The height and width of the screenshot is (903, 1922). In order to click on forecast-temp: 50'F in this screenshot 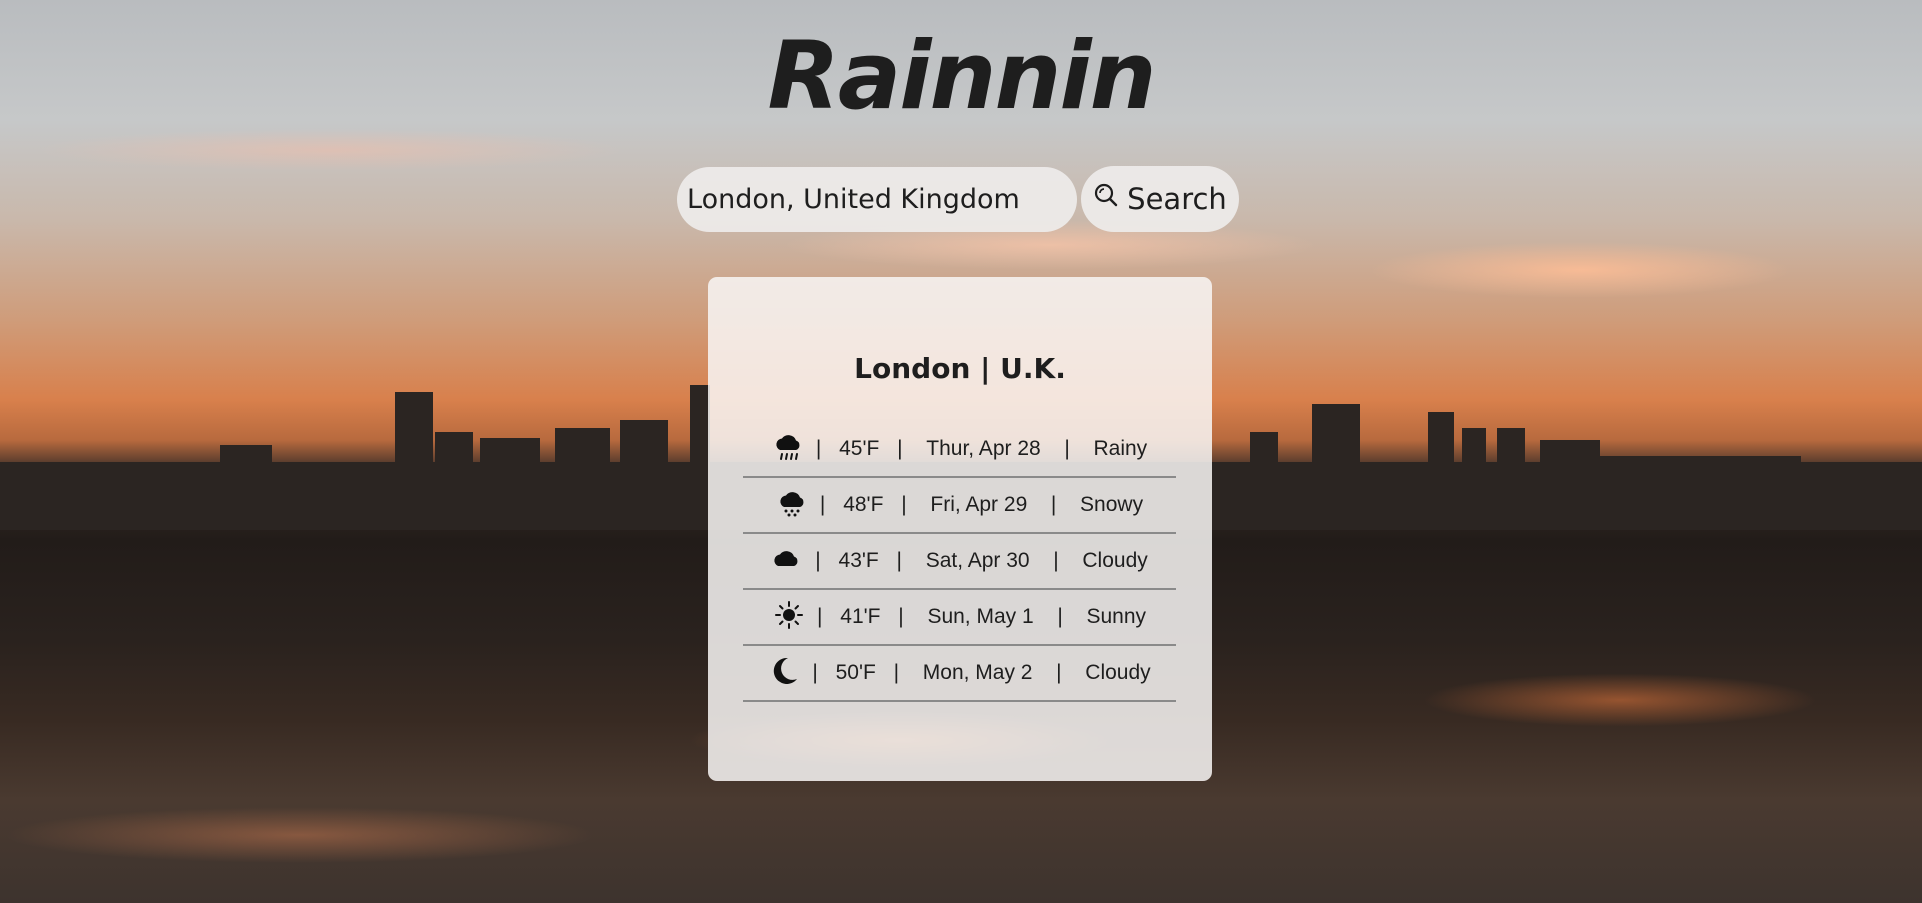, I will do `click(855, 672)`.